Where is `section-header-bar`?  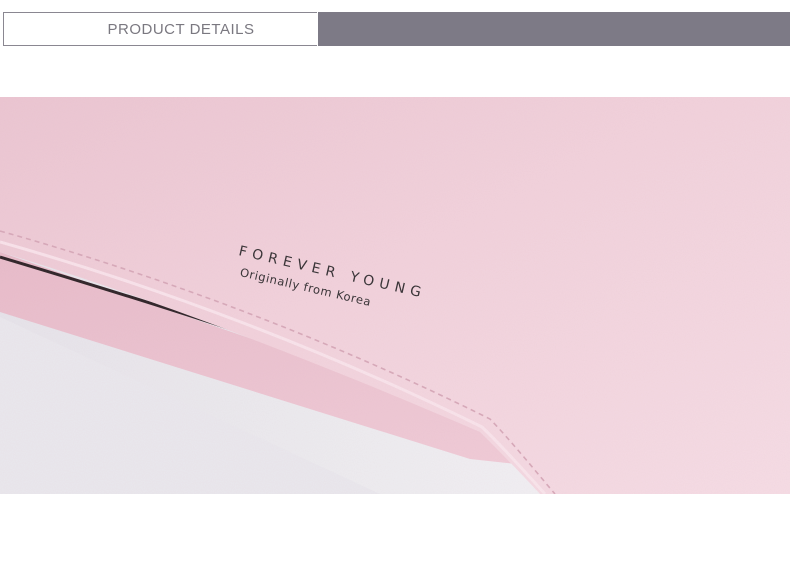 section-header-bar is located at coordinates (554, 29).